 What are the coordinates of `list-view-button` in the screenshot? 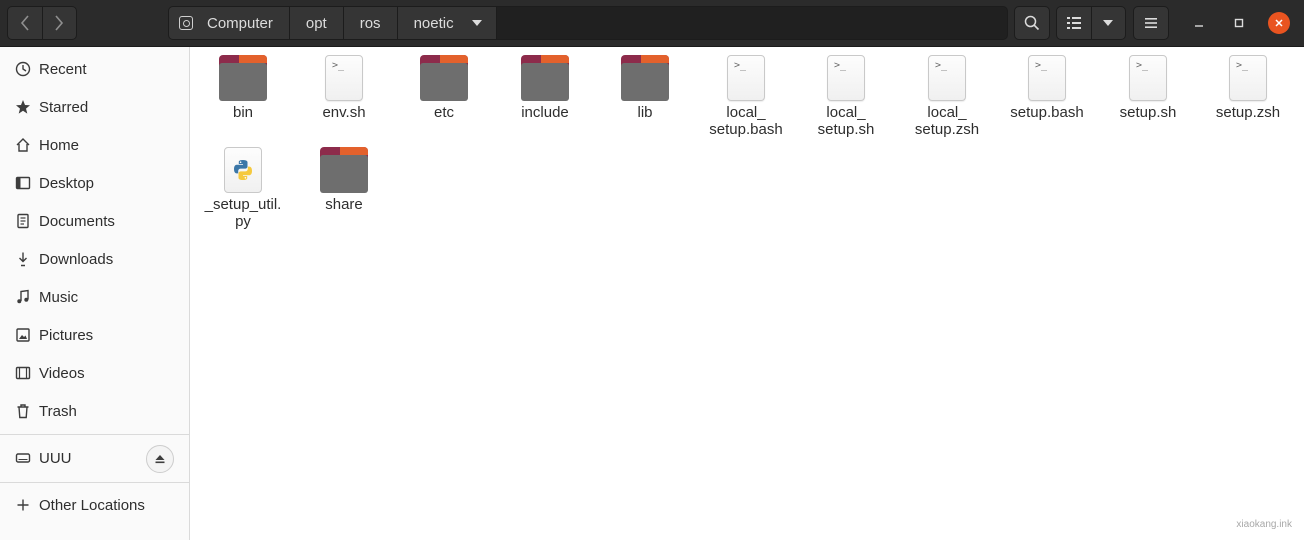 It's located at (1074, 23).